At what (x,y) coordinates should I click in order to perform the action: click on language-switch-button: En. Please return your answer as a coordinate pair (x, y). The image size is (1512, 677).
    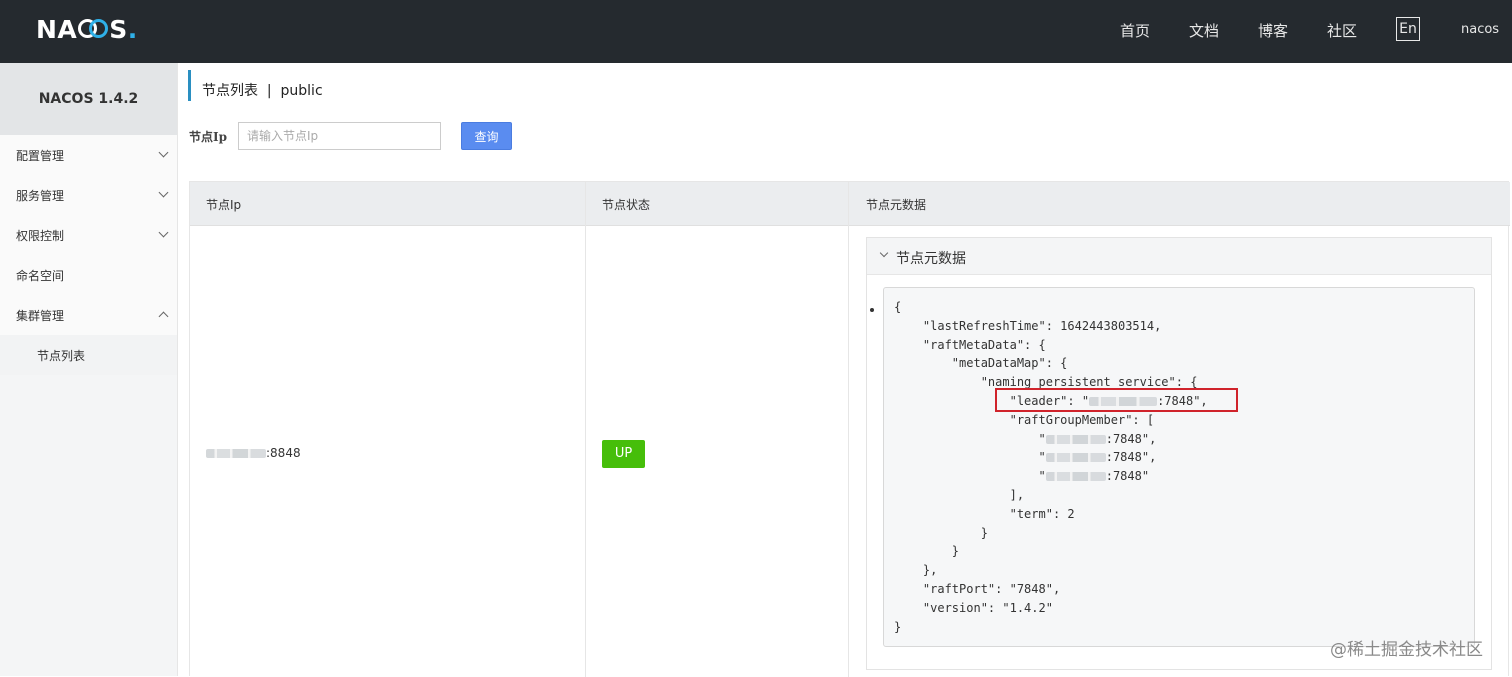
    Looking at the image, I should click on (1408, 29).